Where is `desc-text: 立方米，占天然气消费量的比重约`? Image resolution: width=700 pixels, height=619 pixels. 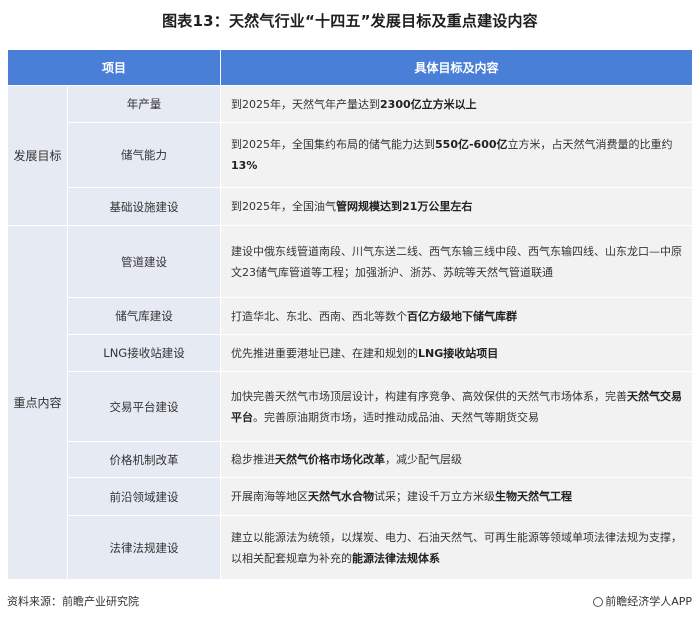
desc-text: 立方米，占天然气消费量的比重约 is located at coordinates (590, 144).